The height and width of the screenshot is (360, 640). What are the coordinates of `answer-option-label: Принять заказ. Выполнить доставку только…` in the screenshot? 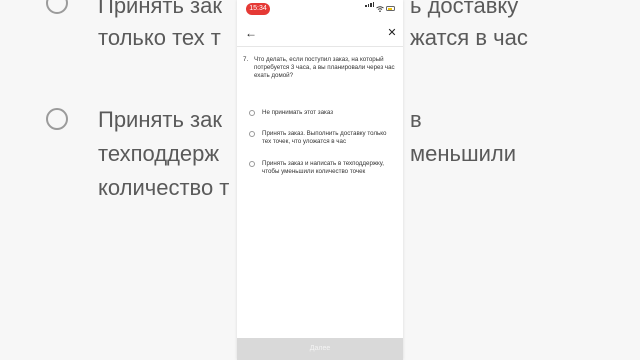 It's located at (324, 137).